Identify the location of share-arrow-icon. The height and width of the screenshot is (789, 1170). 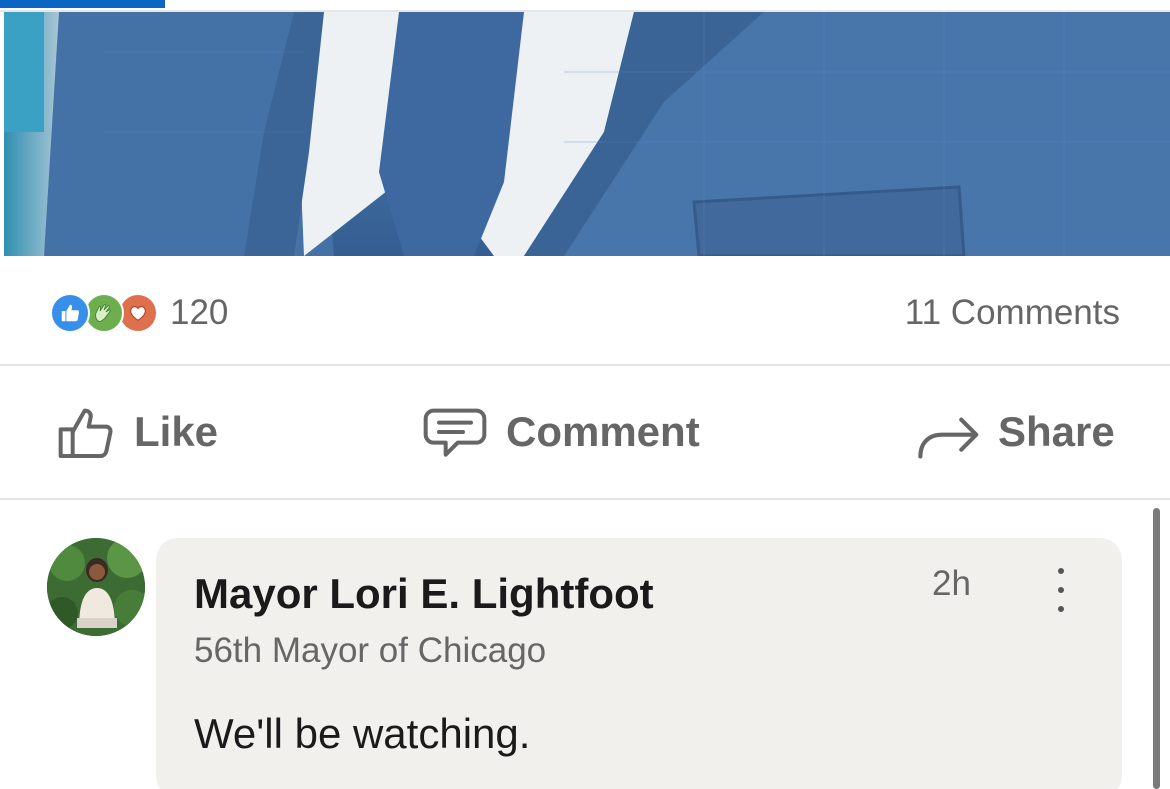
(949, 432).